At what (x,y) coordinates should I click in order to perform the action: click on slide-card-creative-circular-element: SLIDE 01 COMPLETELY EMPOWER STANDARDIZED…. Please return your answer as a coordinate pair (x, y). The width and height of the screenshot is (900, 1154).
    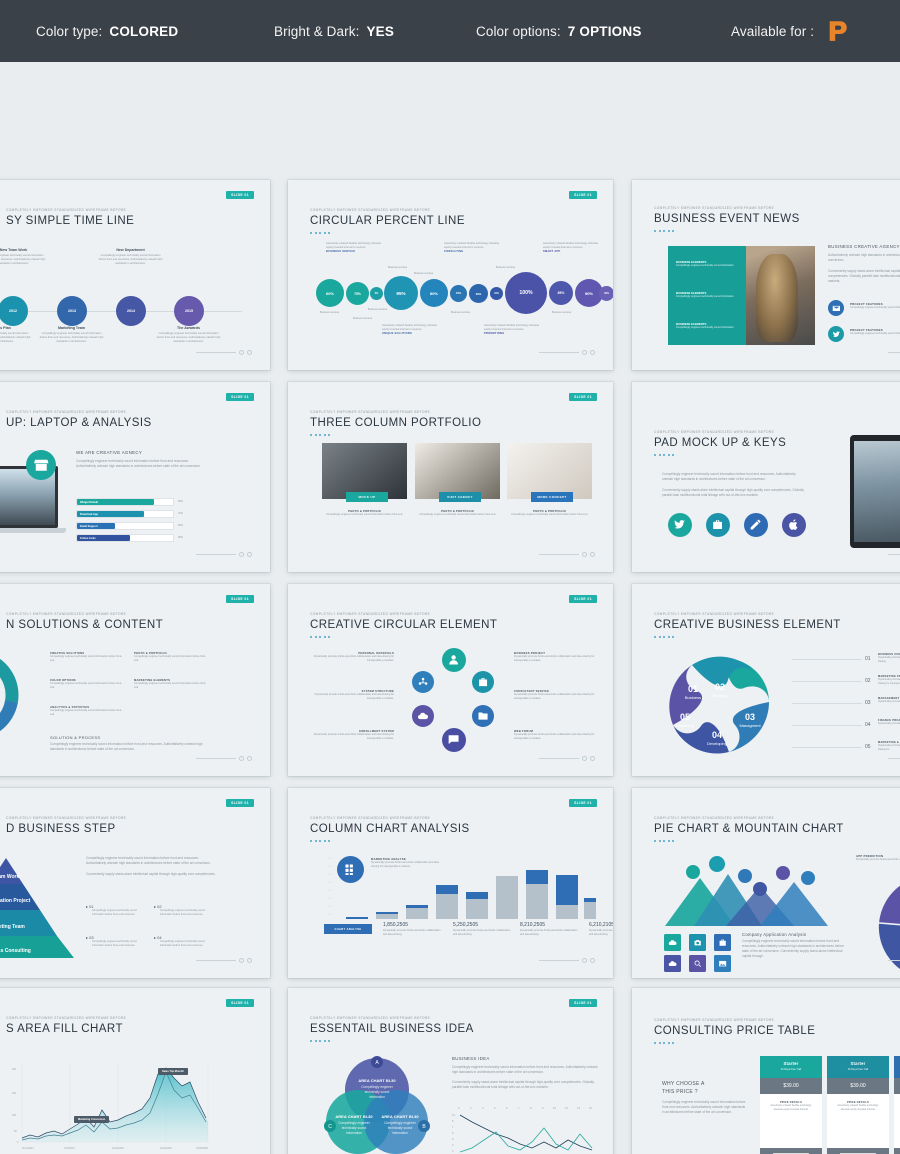
    Looking at the image, I should click on (450, 680).